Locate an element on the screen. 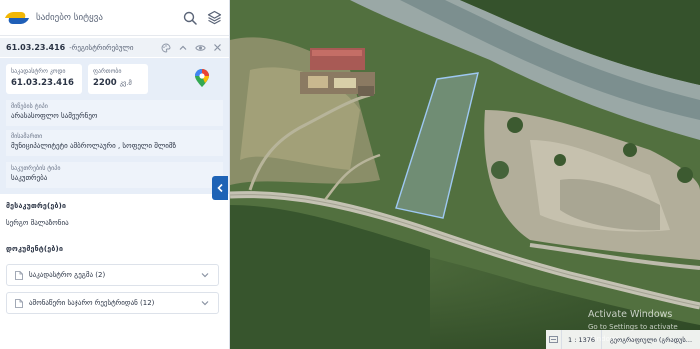 This screenshot has height=349, width=700. collapse-panel-button is located at coordinates (220, 188).